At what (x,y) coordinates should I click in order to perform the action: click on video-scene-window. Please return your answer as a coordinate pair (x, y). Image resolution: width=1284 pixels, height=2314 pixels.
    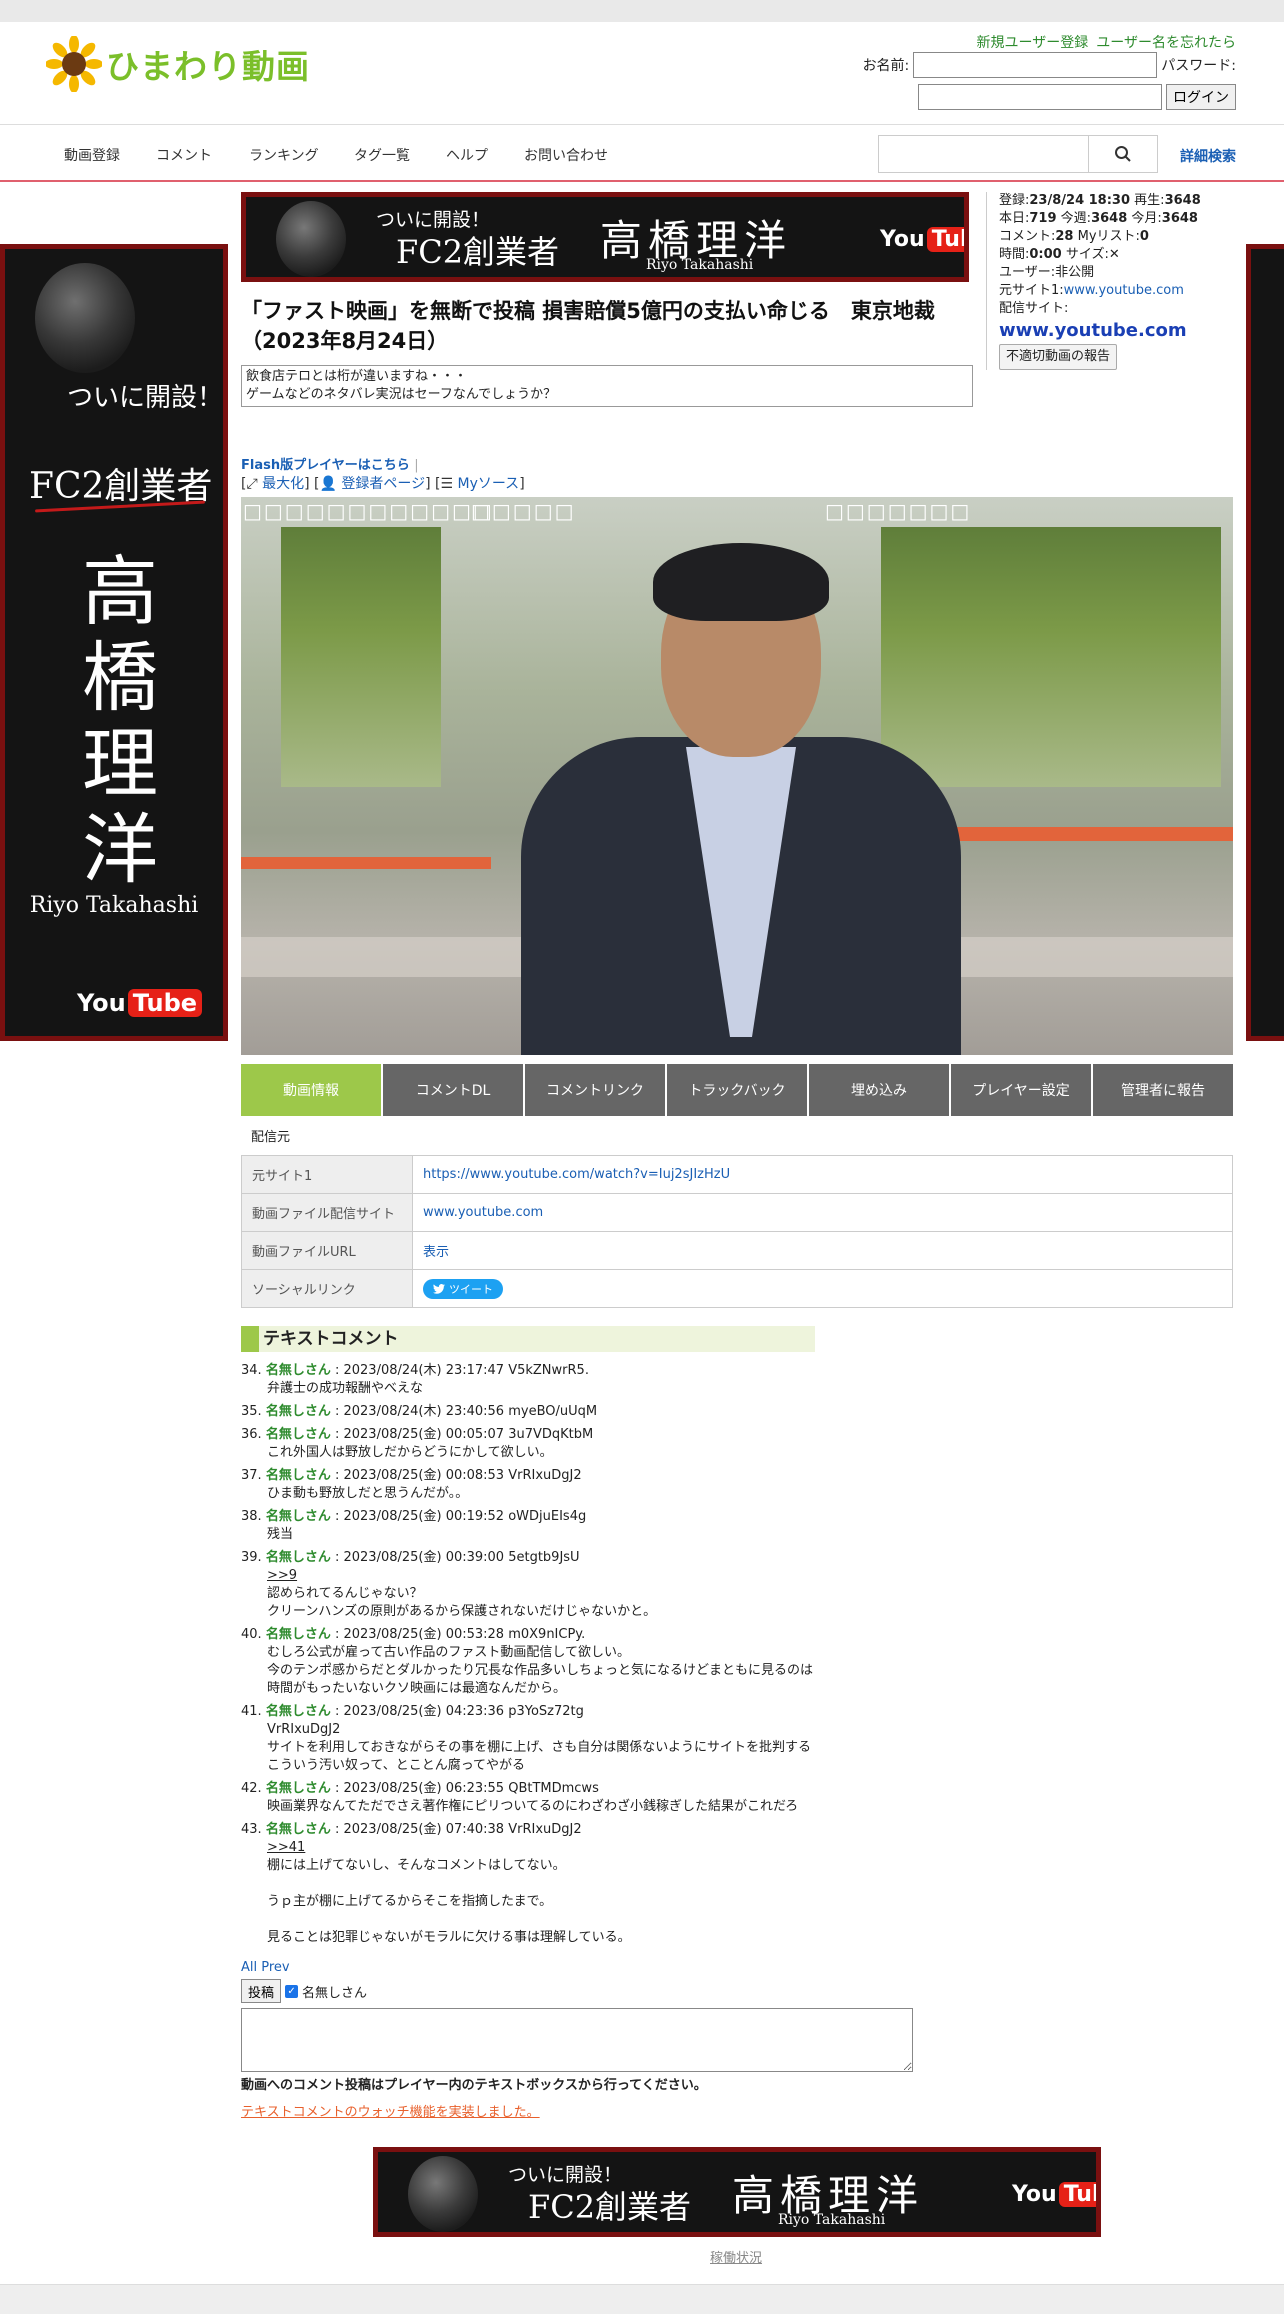
    Looking at the image, I should click on (361, 657).